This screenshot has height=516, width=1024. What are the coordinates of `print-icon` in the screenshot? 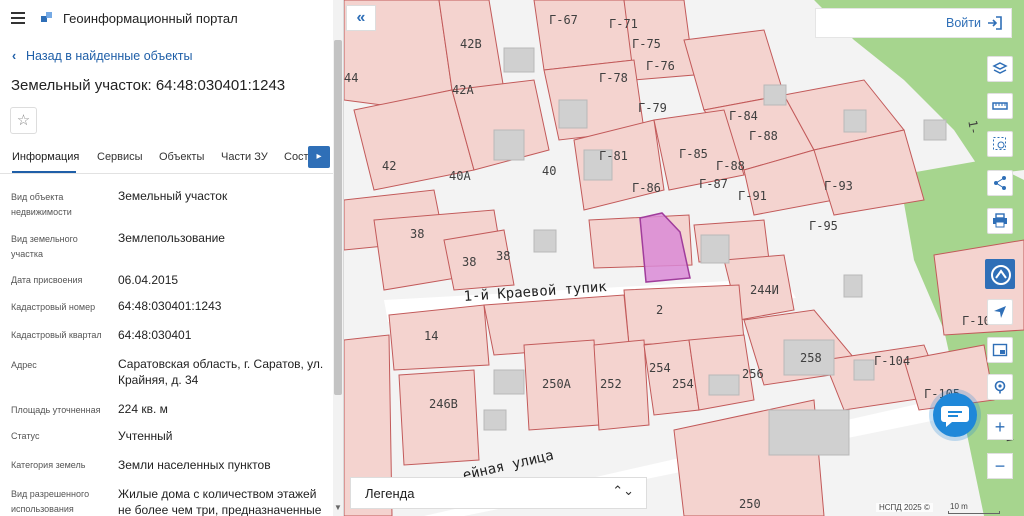 It's located at (1000, 220).